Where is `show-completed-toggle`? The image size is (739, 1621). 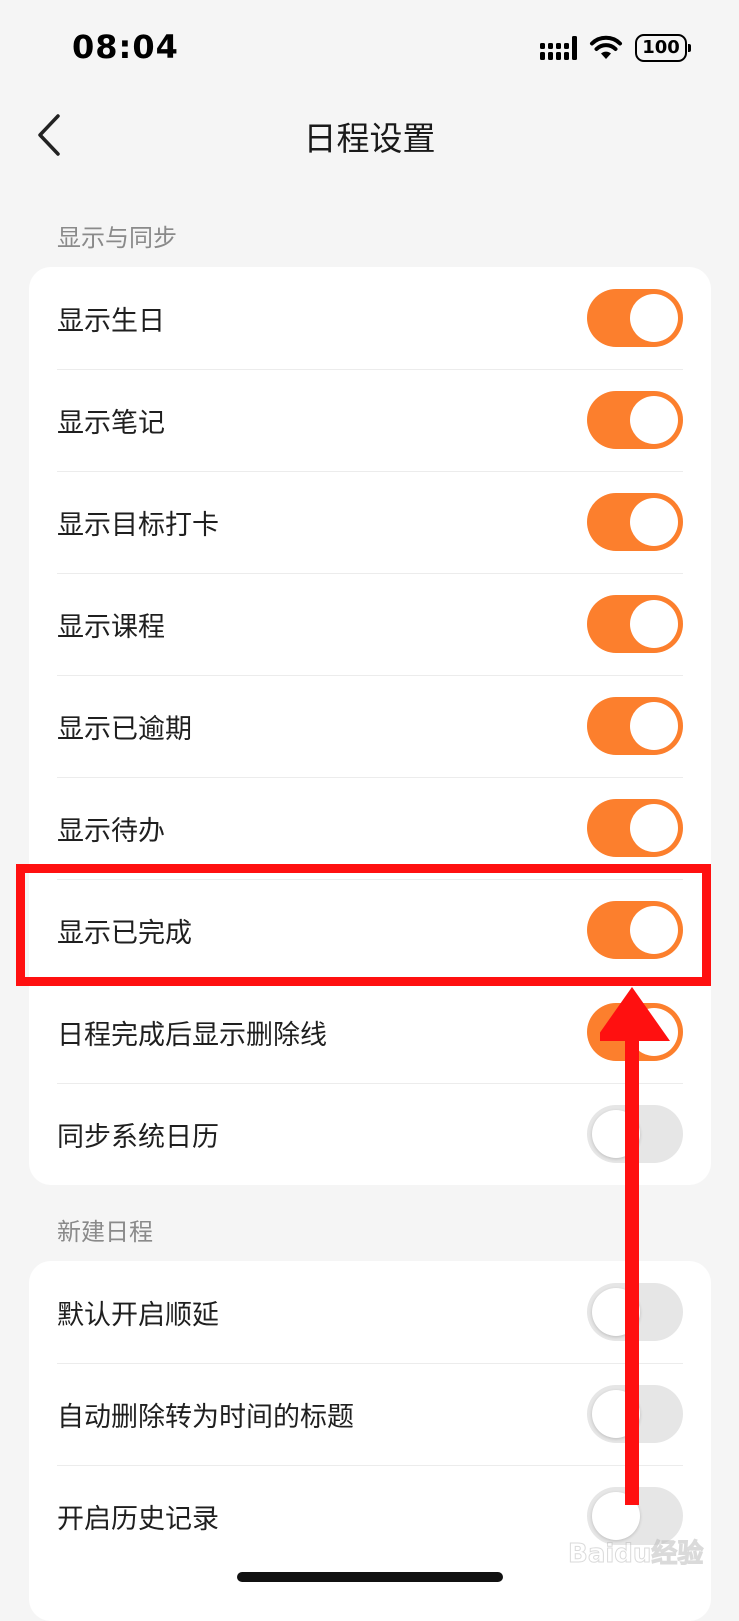
show-completed-toggle is located at coordinates (635, 930).